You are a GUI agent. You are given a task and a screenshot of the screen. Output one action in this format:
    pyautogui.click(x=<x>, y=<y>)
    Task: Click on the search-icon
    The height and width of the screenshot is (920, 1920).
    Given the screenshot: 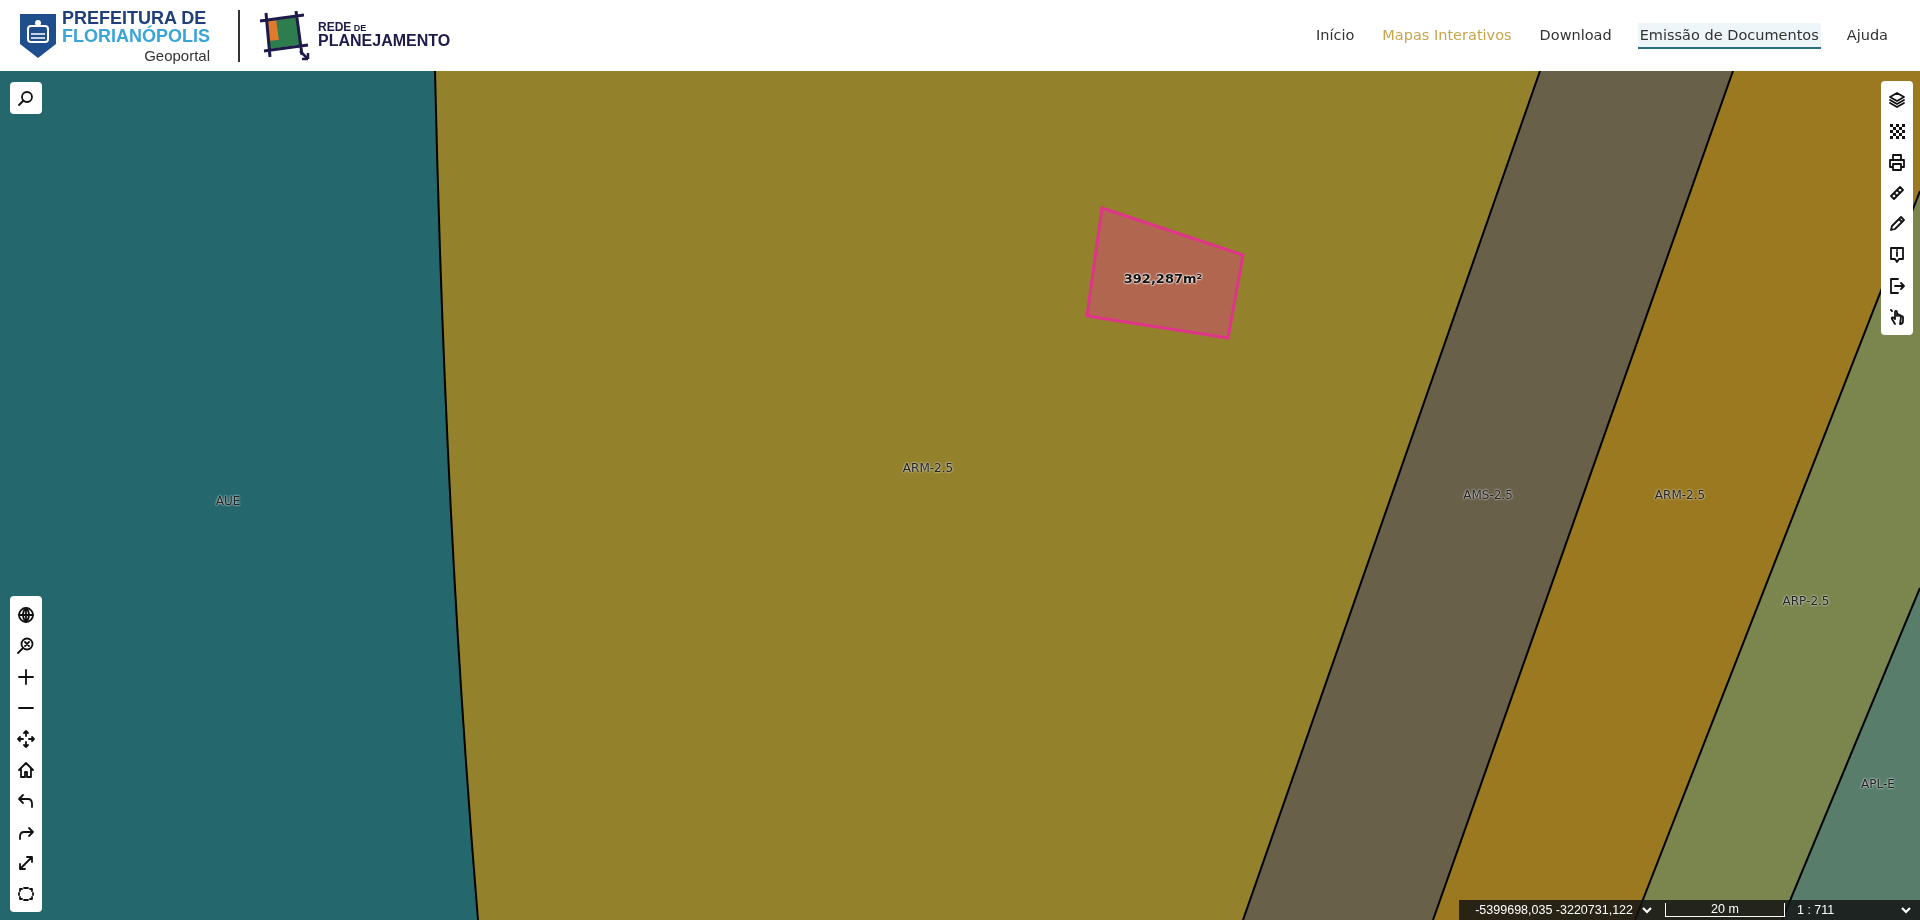 What is the action you would take?
    pyautogui.click(x=26, y=98)
    